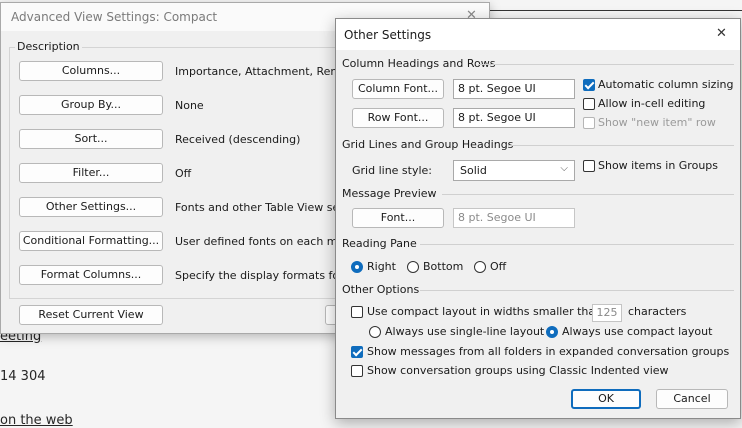 The height and width of the screenshot is (428, 742). Describe the element at coordinates (392, 170) in the screenshot. I see `grid-line-style-label: Grid line style:` at that location.